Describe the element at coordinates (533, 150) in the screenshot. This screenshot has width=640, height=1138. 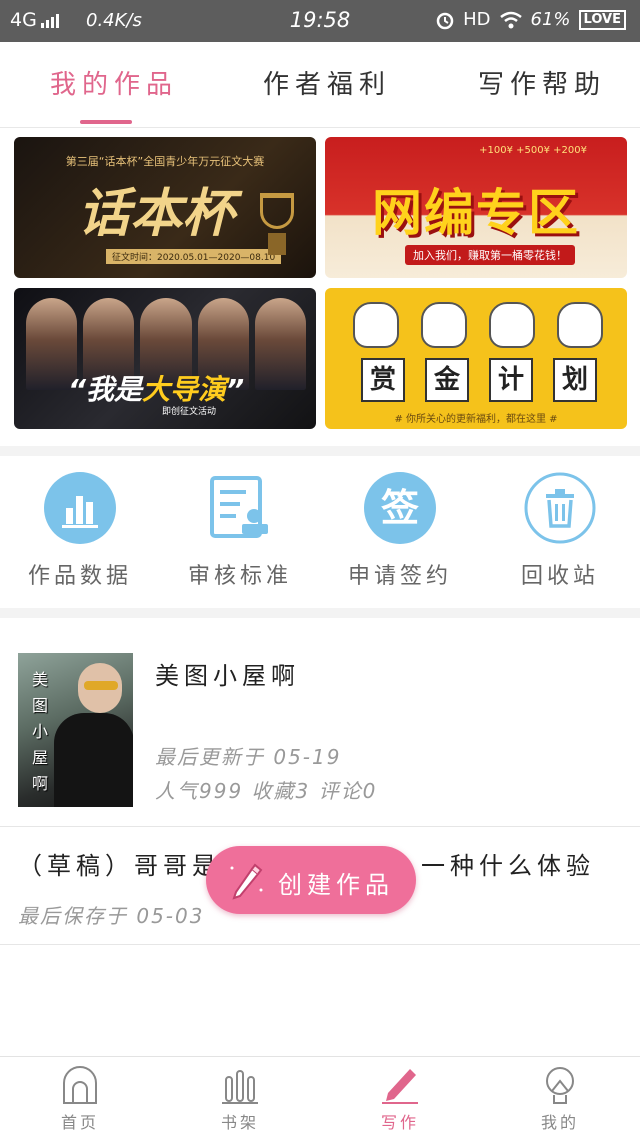
I see `banner-bonus: +100¥ +500¥ +200¥` at that location.